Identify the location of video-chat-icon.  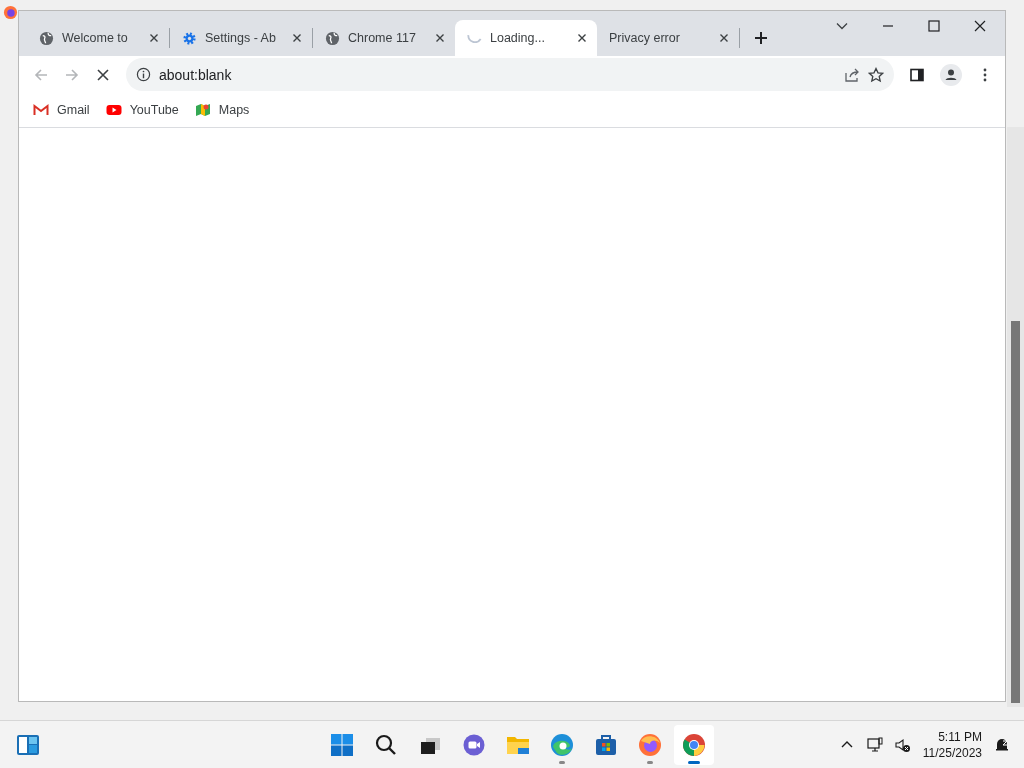
(474, 745).